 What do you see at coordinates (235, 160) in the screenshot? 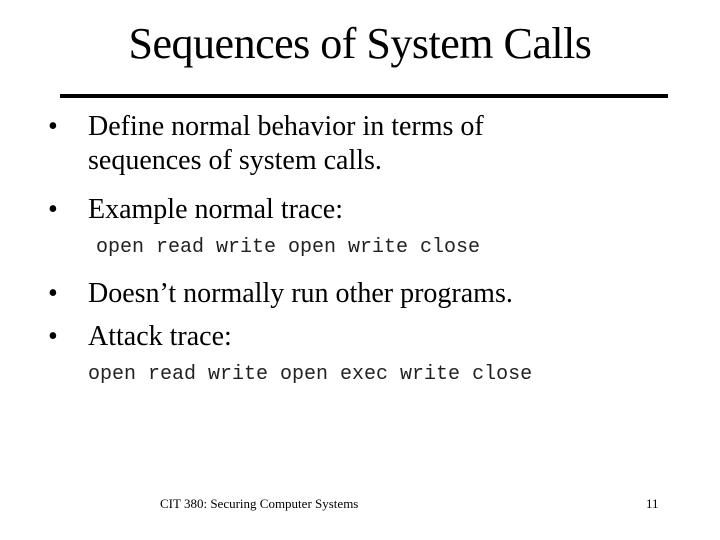
I see `bullet-line: sequences of system calls.` at bounding box center [235, 160].